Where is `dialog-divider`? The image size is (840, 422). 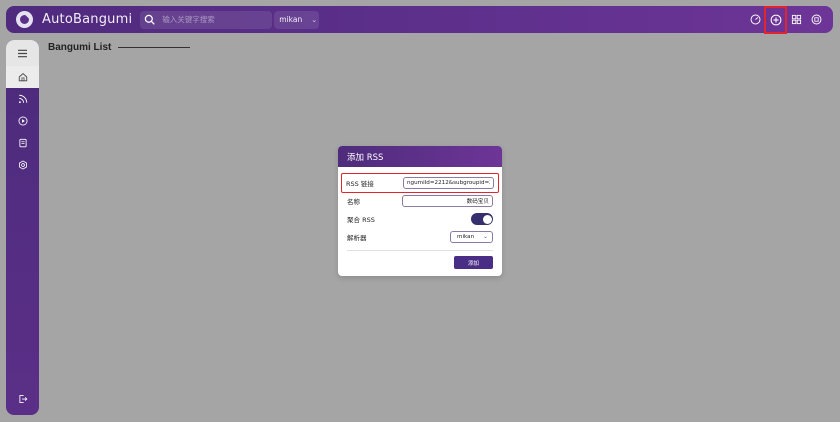 dialog-divider is located at coordinates (420, 250).